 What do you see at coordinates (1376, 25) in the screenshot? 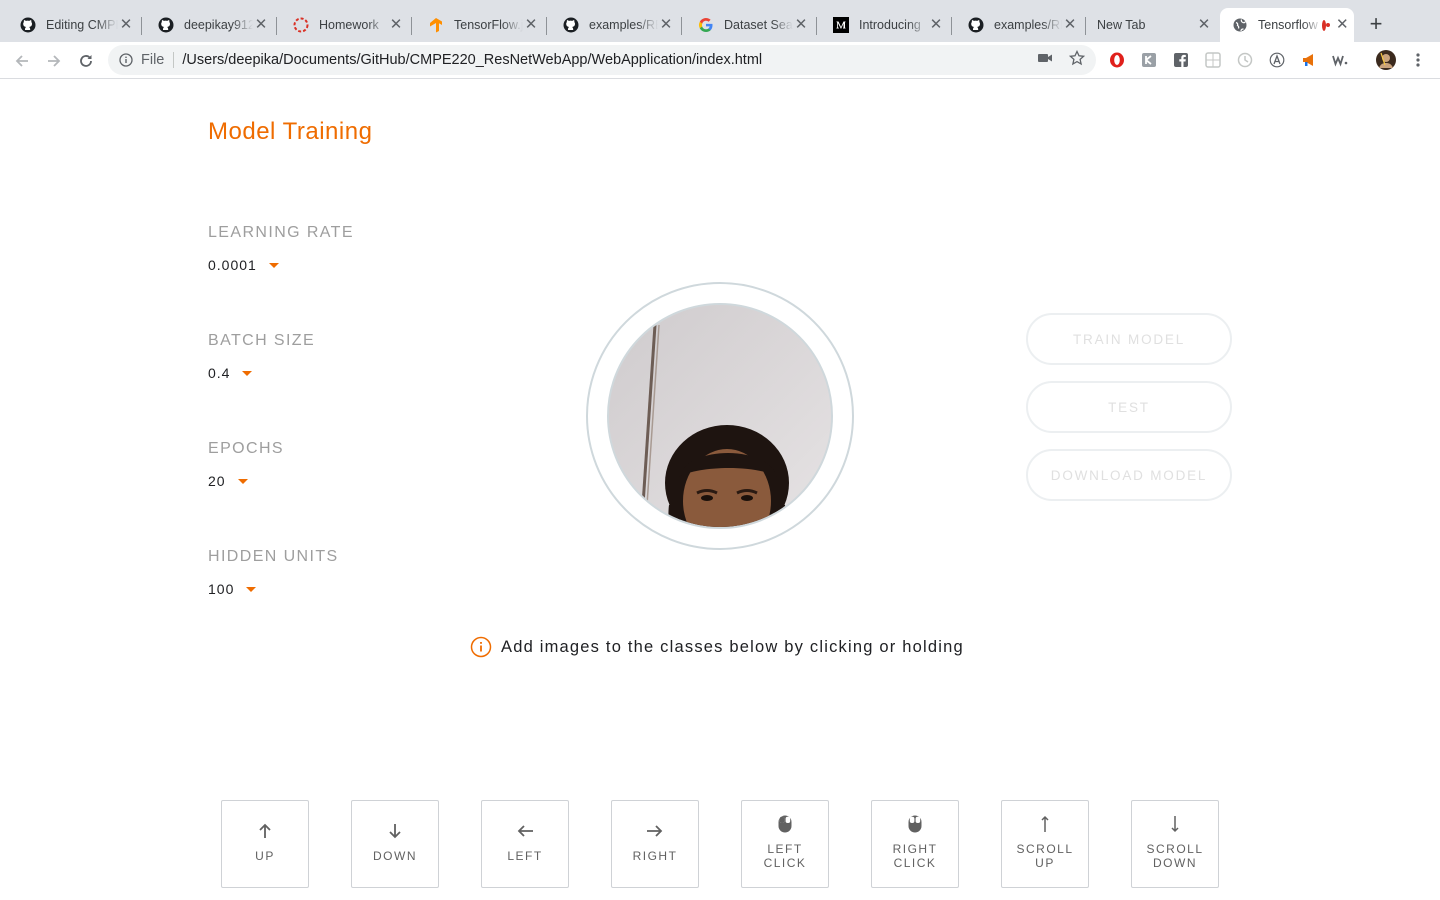
I see `new-tab-button: +` at bounding box center [1376, 25].